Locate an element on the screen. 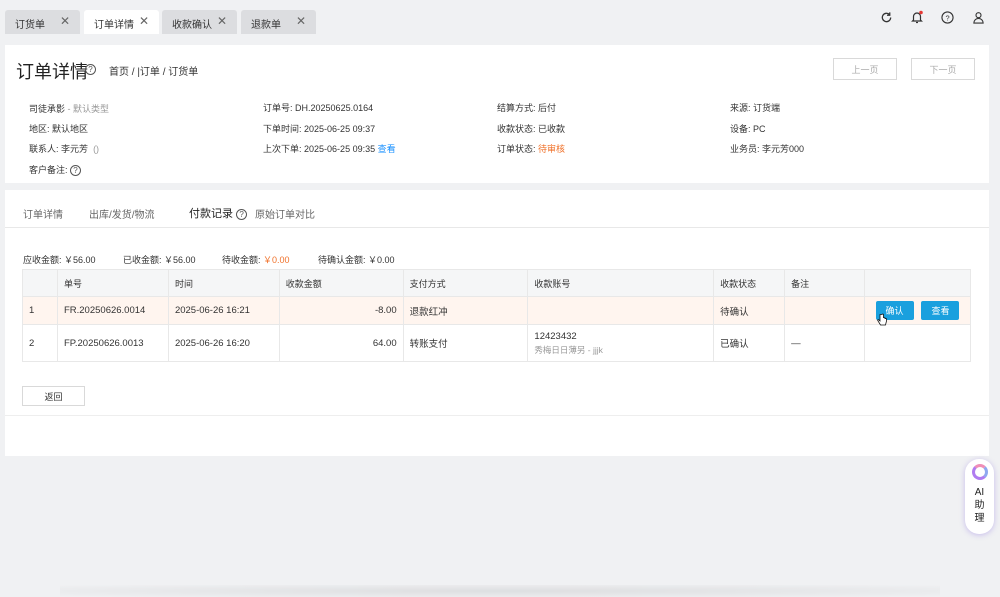 The width and height of the screenshot is (1000, 597). tab-refund: 退款单 ✕ is located at coordinates (278, 22).